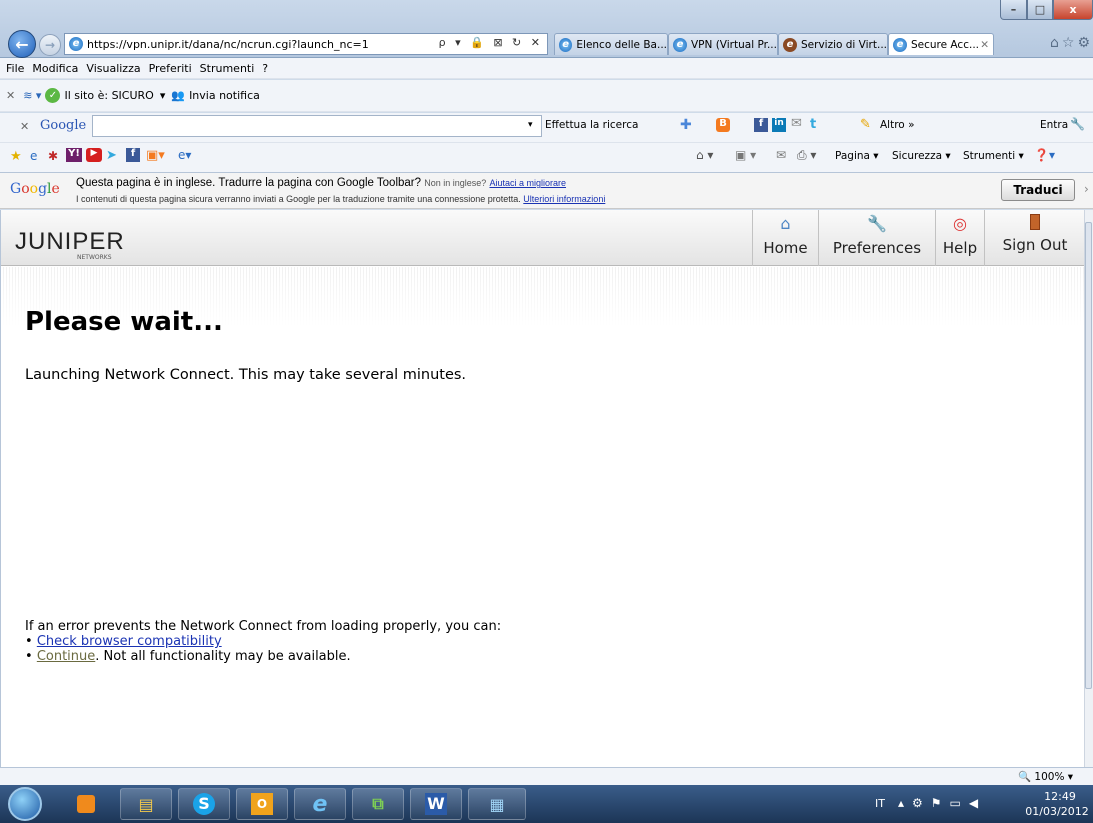  I want to click on wifi-icon: ≋ ▾, so click(32, 95).